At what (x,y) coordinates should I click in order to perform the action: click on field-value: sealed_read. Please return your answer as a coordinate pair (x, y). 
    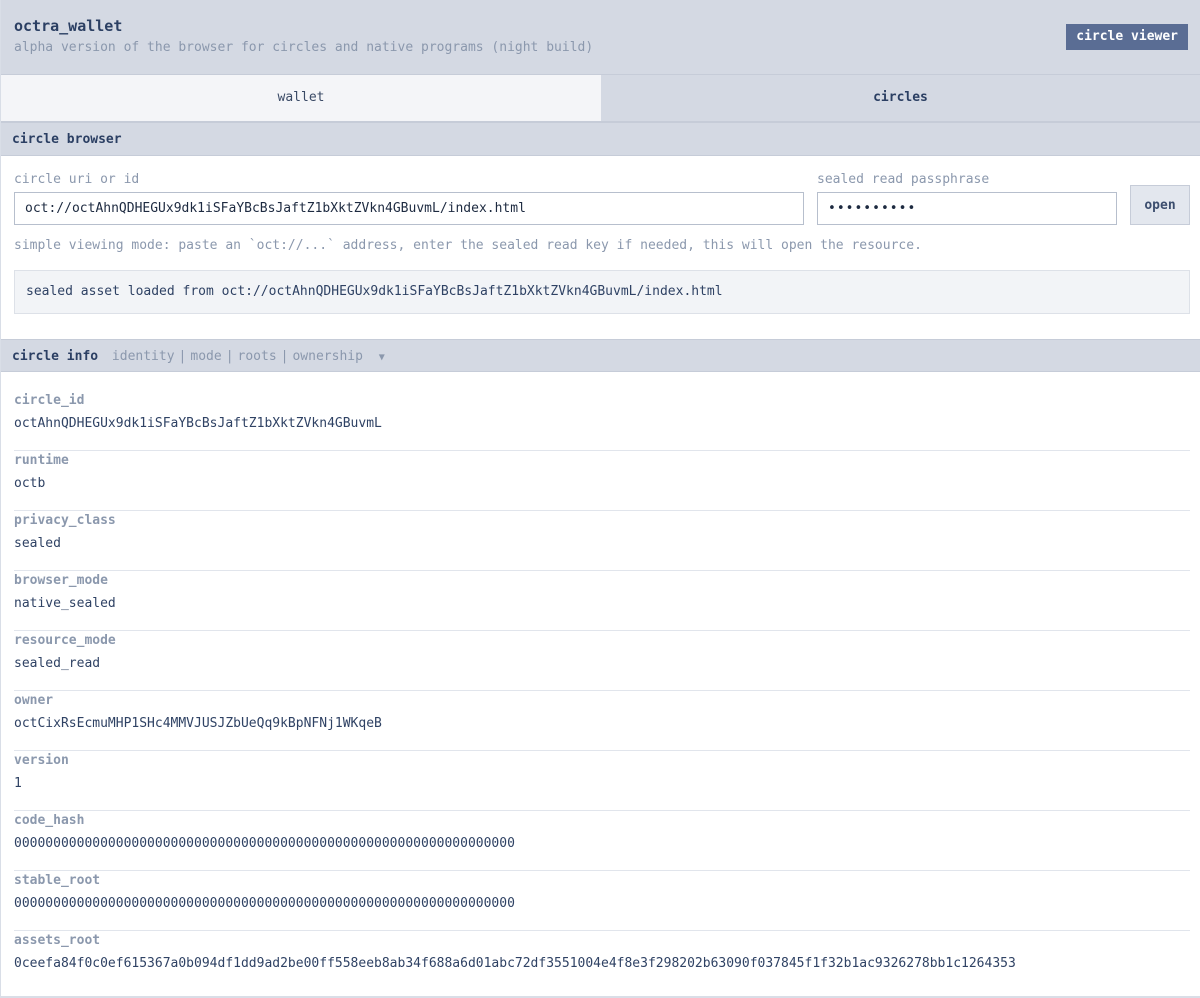
    Looking at the image, I should click on (57, 663).